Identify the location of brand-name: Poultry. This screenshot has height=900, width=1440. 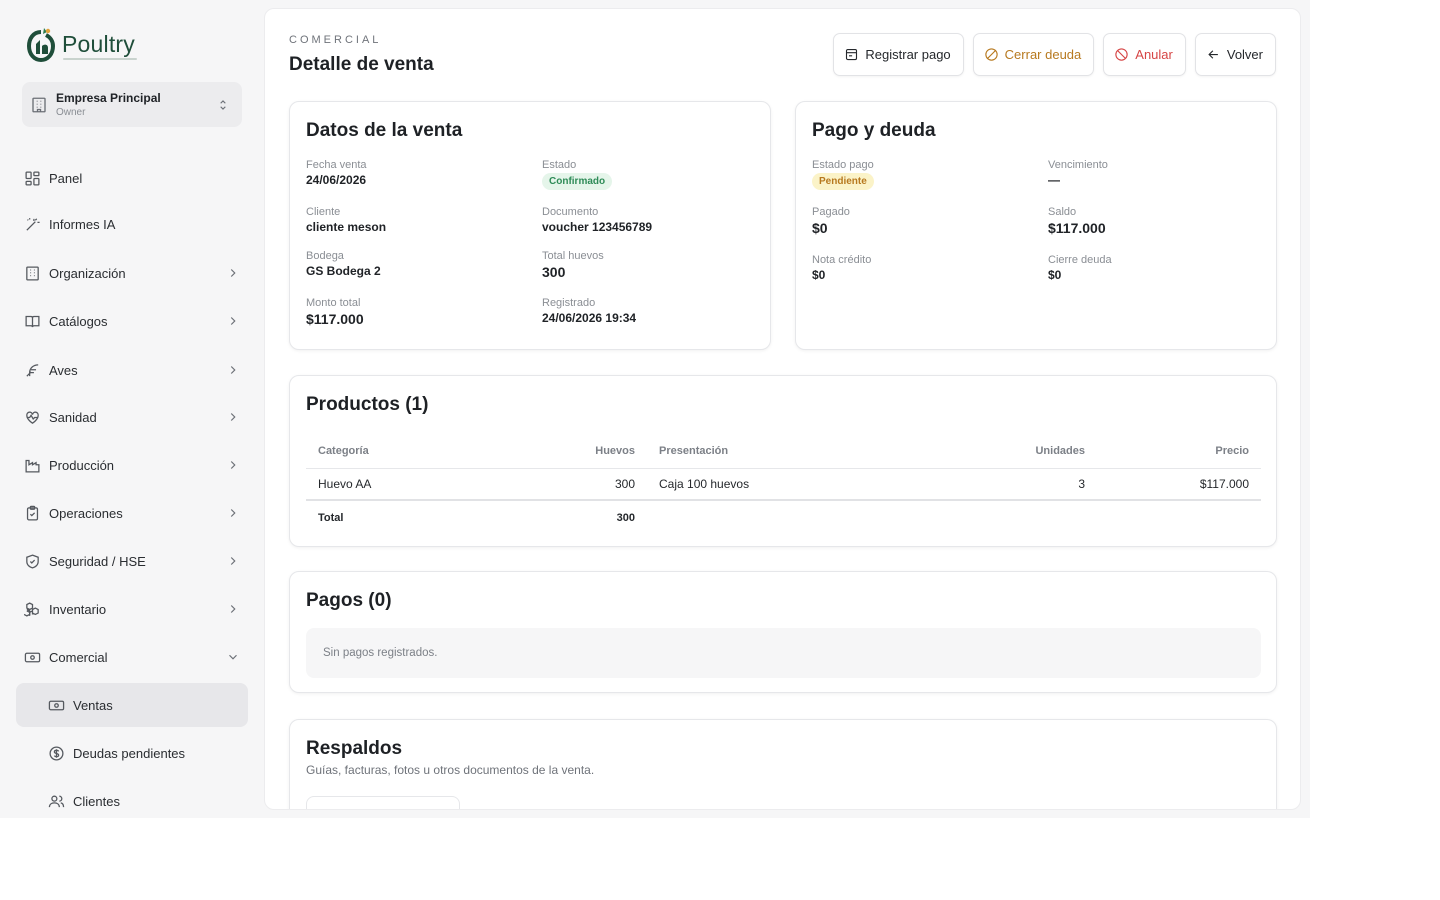
(98, 43).